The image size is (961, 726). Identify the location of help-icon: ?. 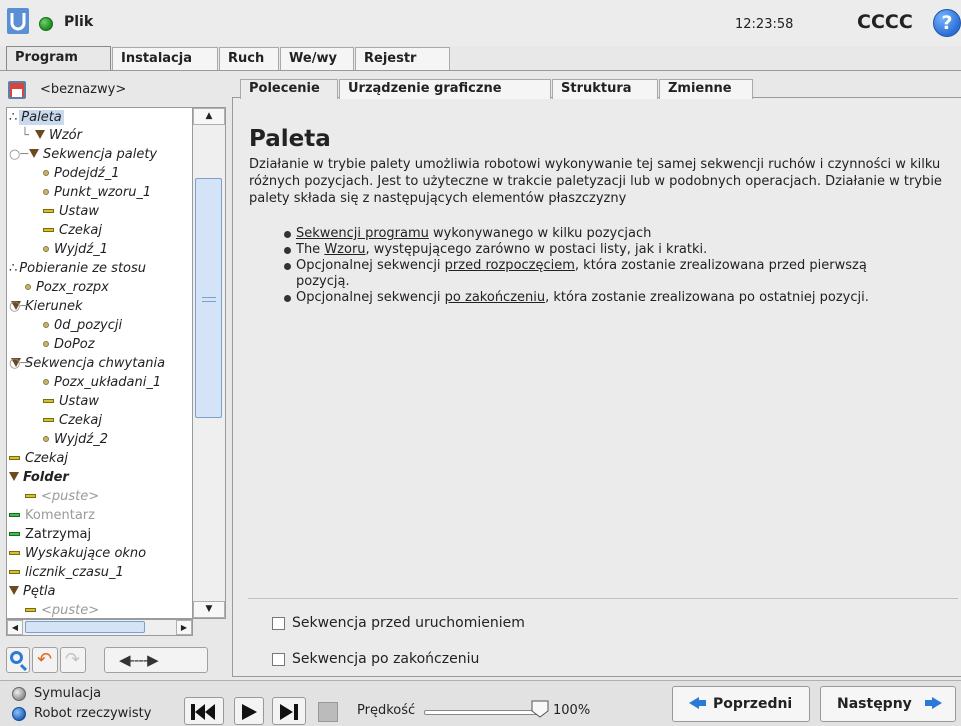
(947, 23).